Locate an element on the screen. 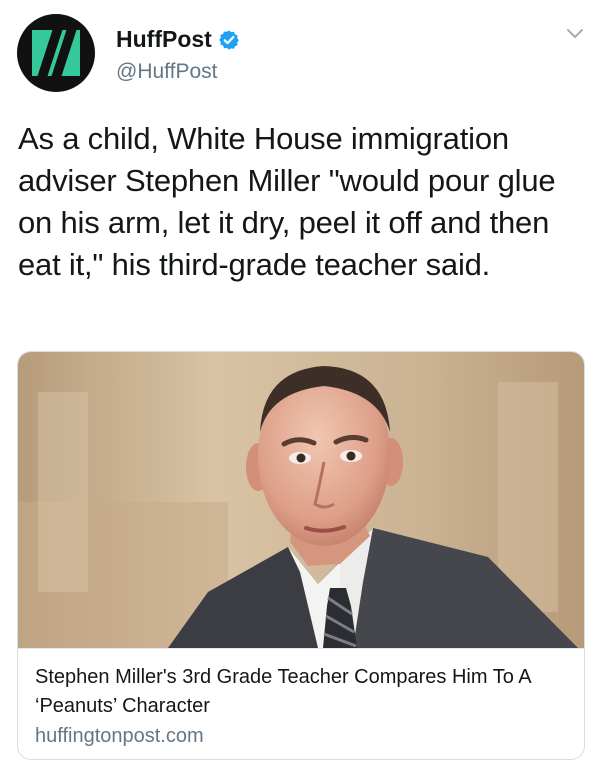 The height and width of the screenshot is (768, 602). author-display-name: HuffPost is located at coordinates (164, 39).